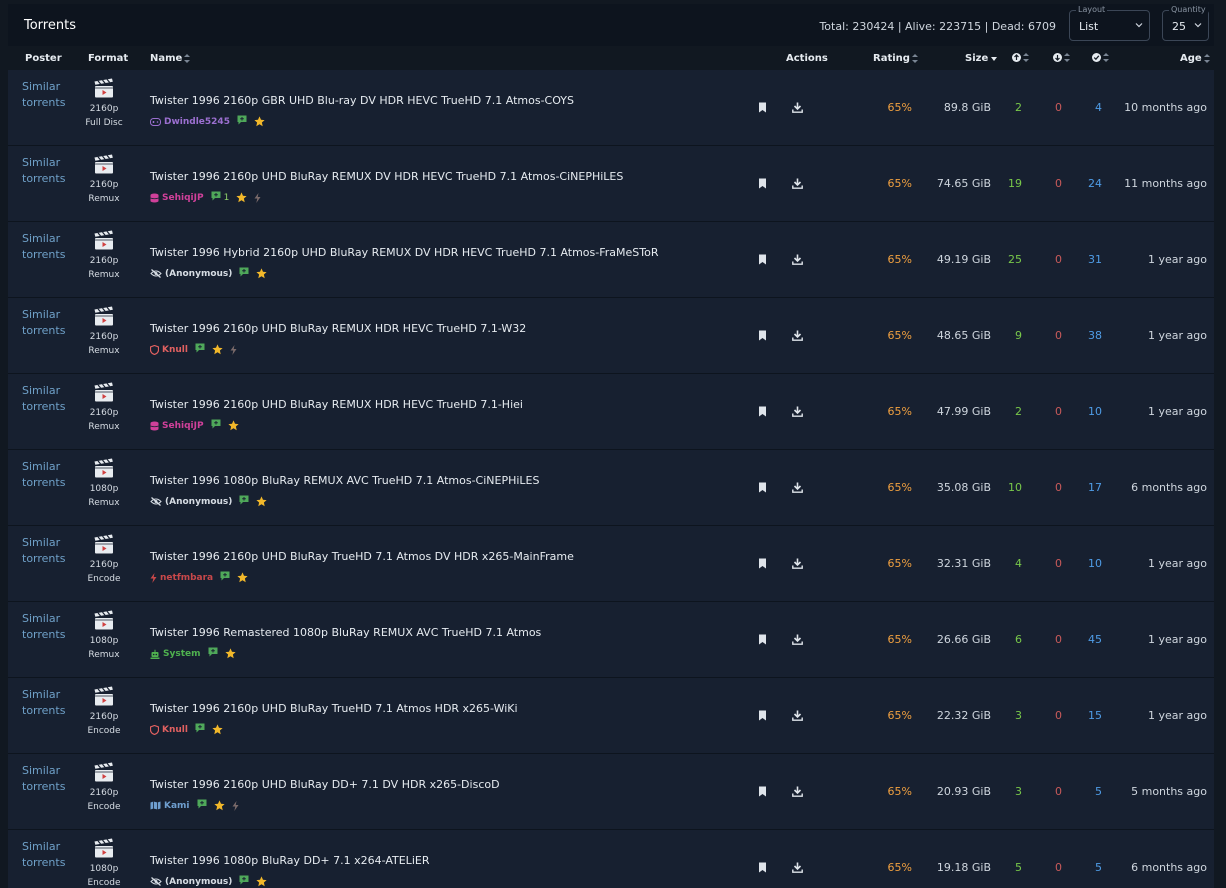  I want to click on col-leechers, so click(1061, 57).